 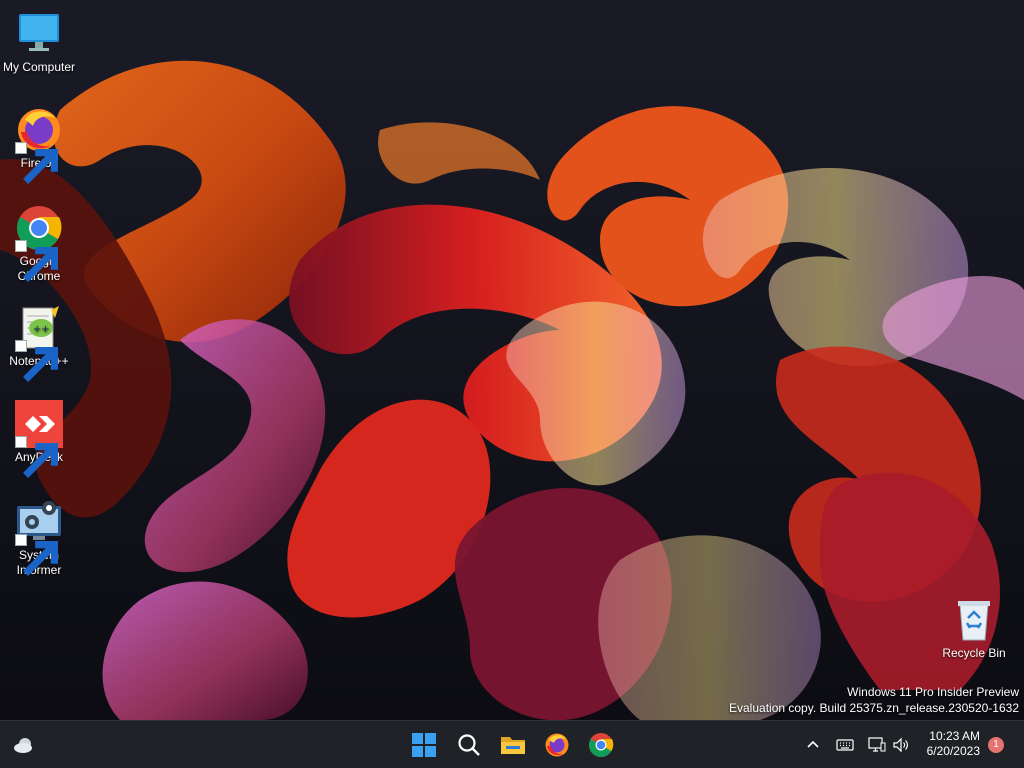 I want to click on firefox-taskbar-button, so click(x=557, y=745).